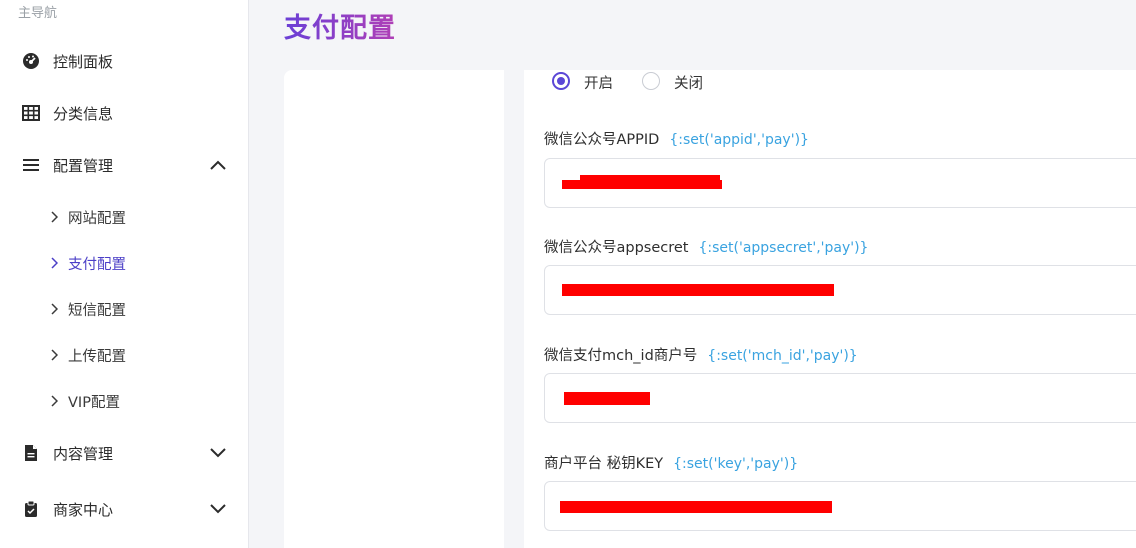 The width and height of the screenshot is (1136, 548). What do you see at coordinates (124, 113) in the screenshot?
I see `sidebar-item-categories: 分类信息` at bounding box center [124, 113].